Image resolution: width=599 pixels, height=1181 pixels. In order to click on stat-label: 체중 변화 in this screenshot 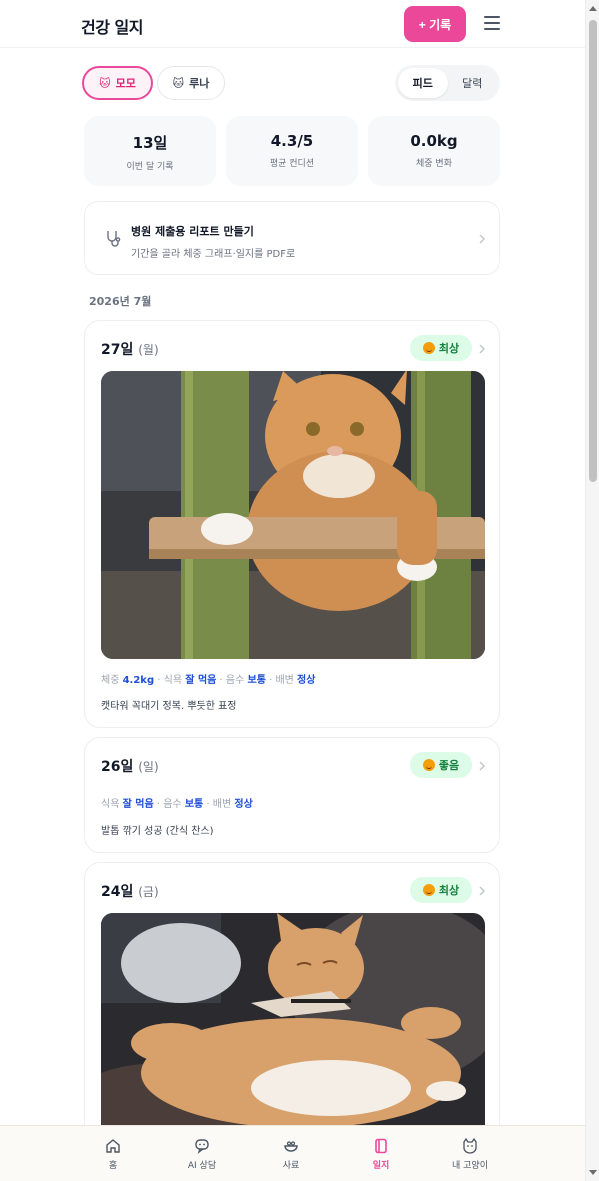, I will do `click(434, 164)`.